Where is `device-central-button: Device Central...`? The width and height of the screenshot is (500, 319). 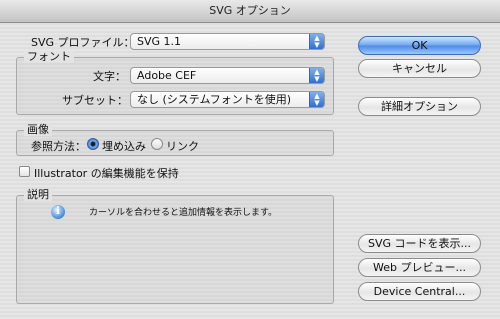
device-central-button: Device Central... is located at coordinates (419, 291).